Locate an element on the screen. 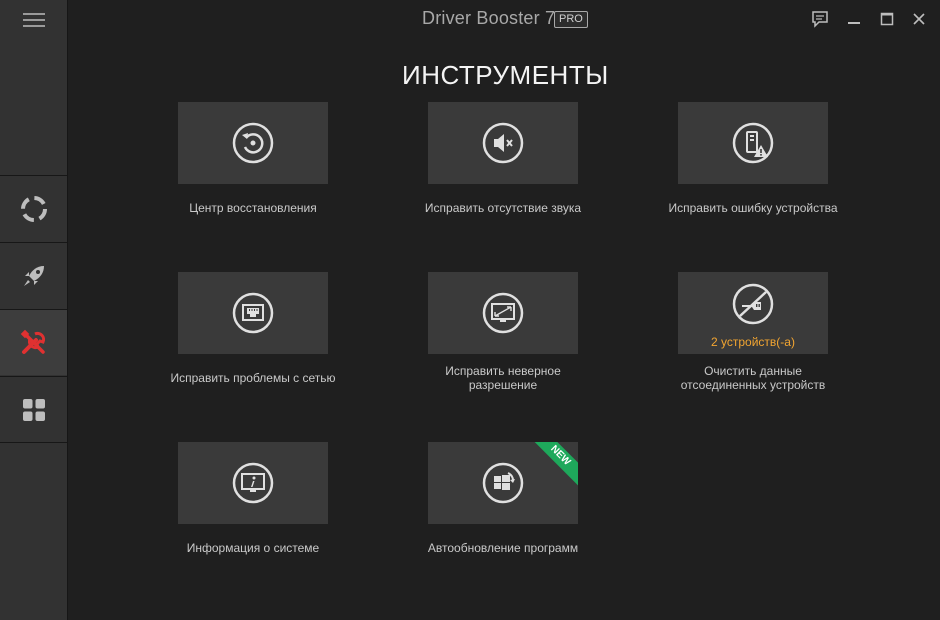 This screenshot has width=940, height=620. tool-tile-software-update: NEW is located at coordinates (503, 483).